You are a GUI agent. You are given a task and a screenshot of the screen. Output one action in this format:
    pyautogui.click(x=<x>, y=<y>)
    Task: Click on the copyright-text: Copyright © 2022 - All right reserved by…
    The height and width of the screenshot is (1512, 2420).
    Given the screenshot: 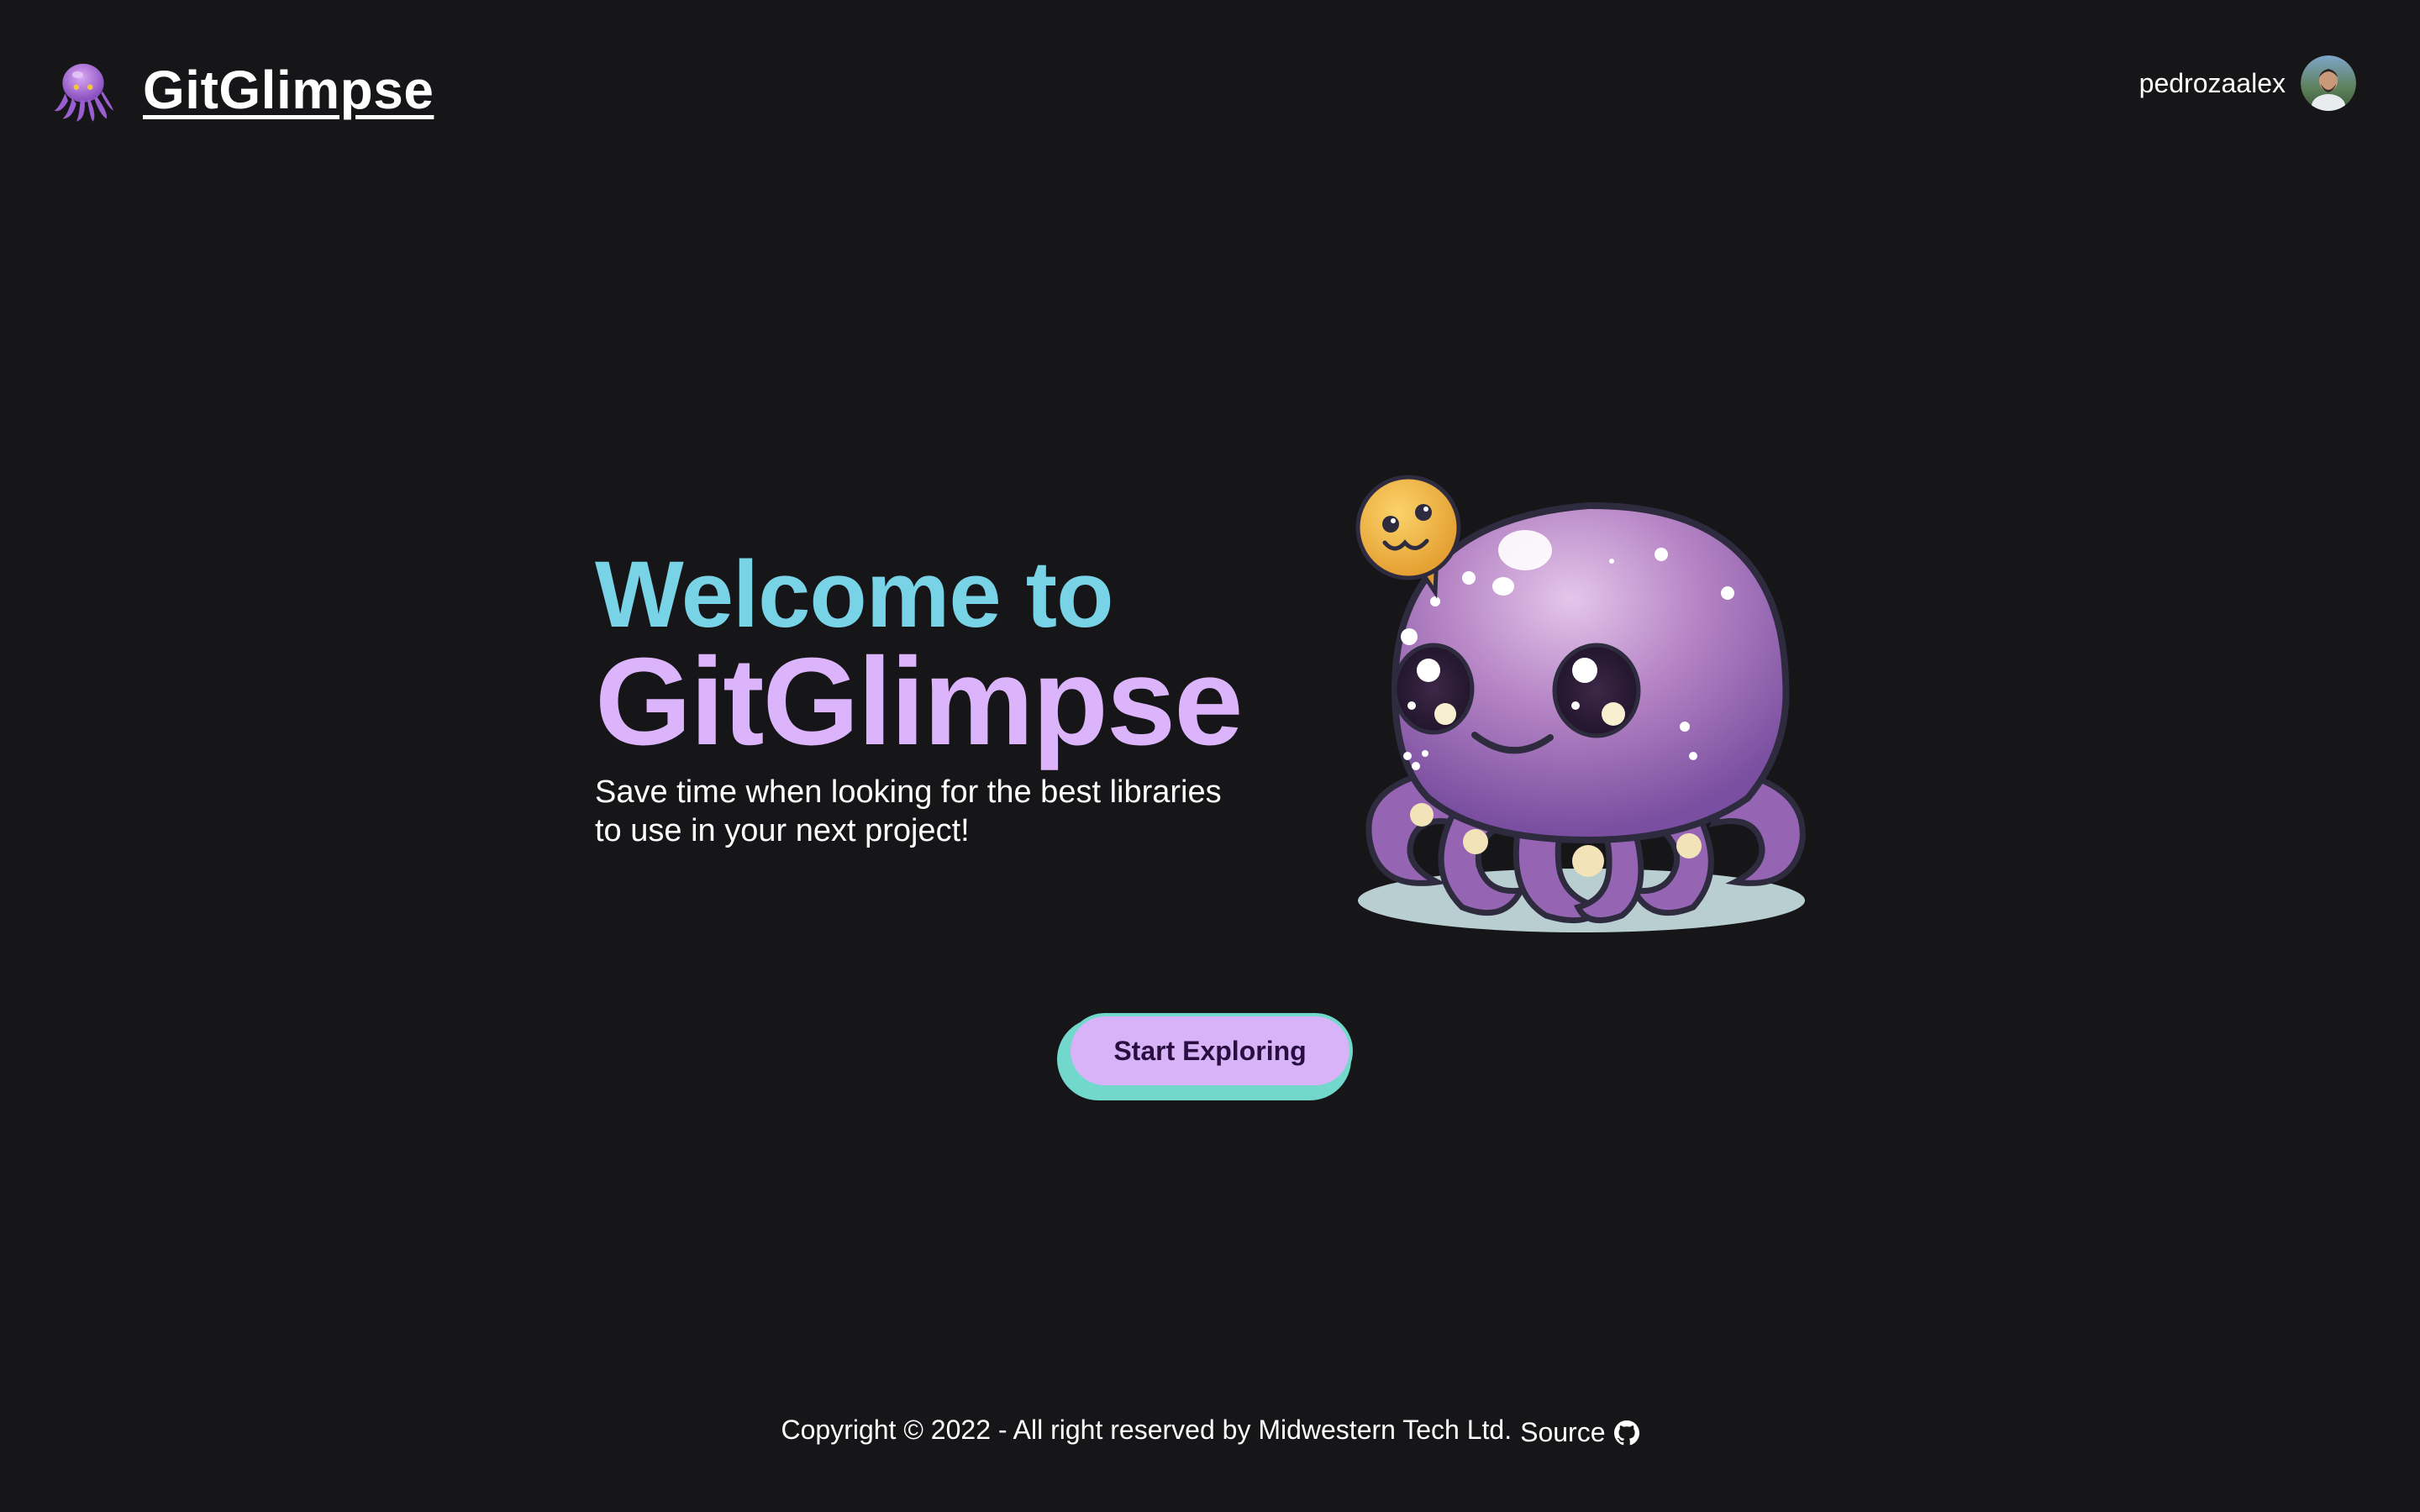 What is the action you would take?
    pyautogui.click(x=1146, y=1430)
    